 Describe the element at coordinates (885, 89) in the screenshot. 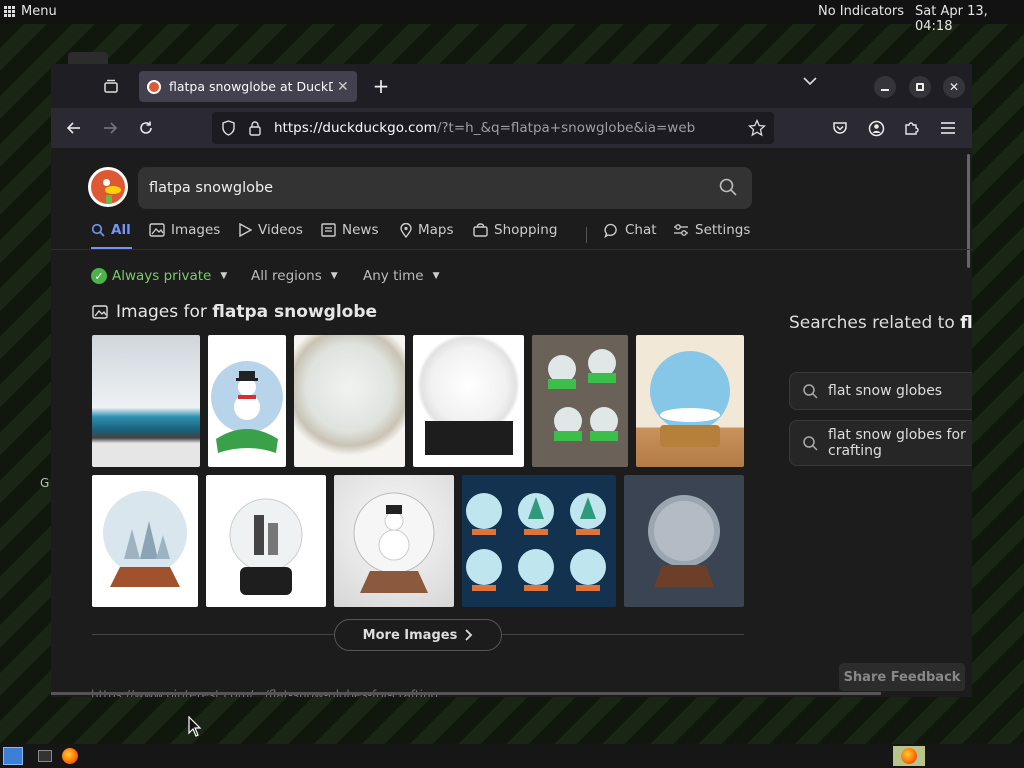

I see `minimize-icon` at that location.